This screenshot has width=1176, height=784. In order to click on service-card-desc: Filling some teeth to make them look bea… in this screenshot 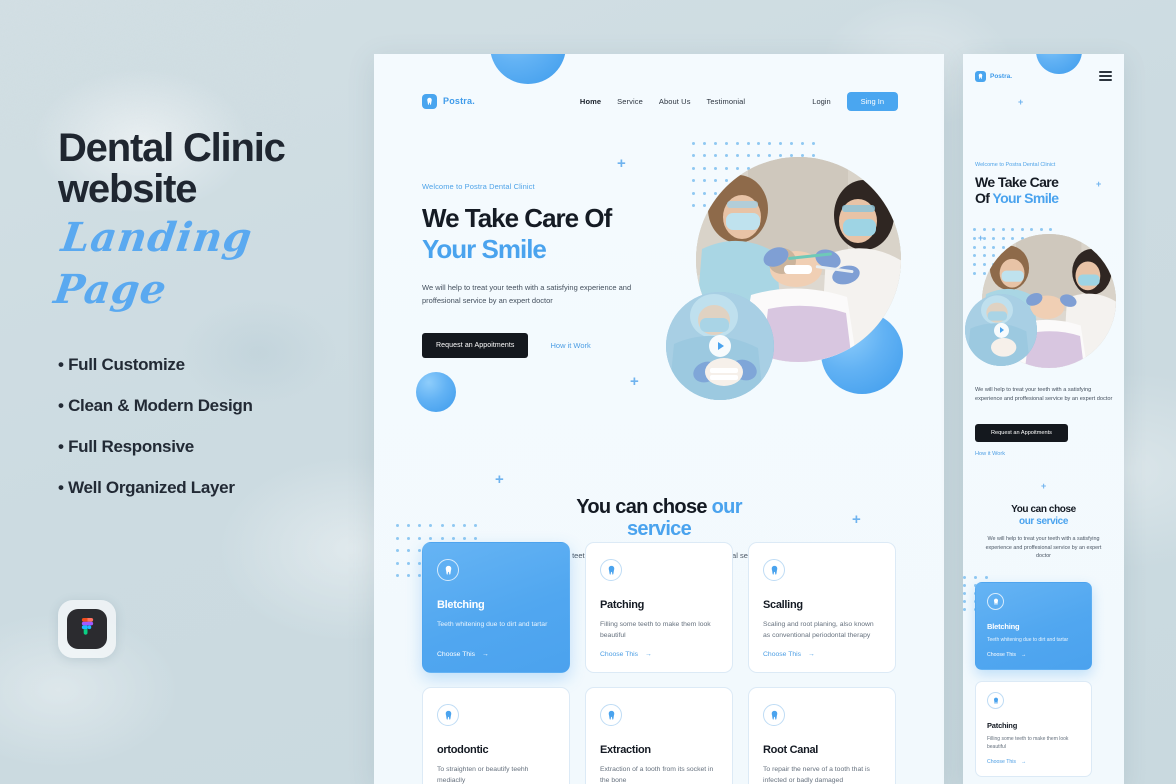, I will do `click(655, 630)`.